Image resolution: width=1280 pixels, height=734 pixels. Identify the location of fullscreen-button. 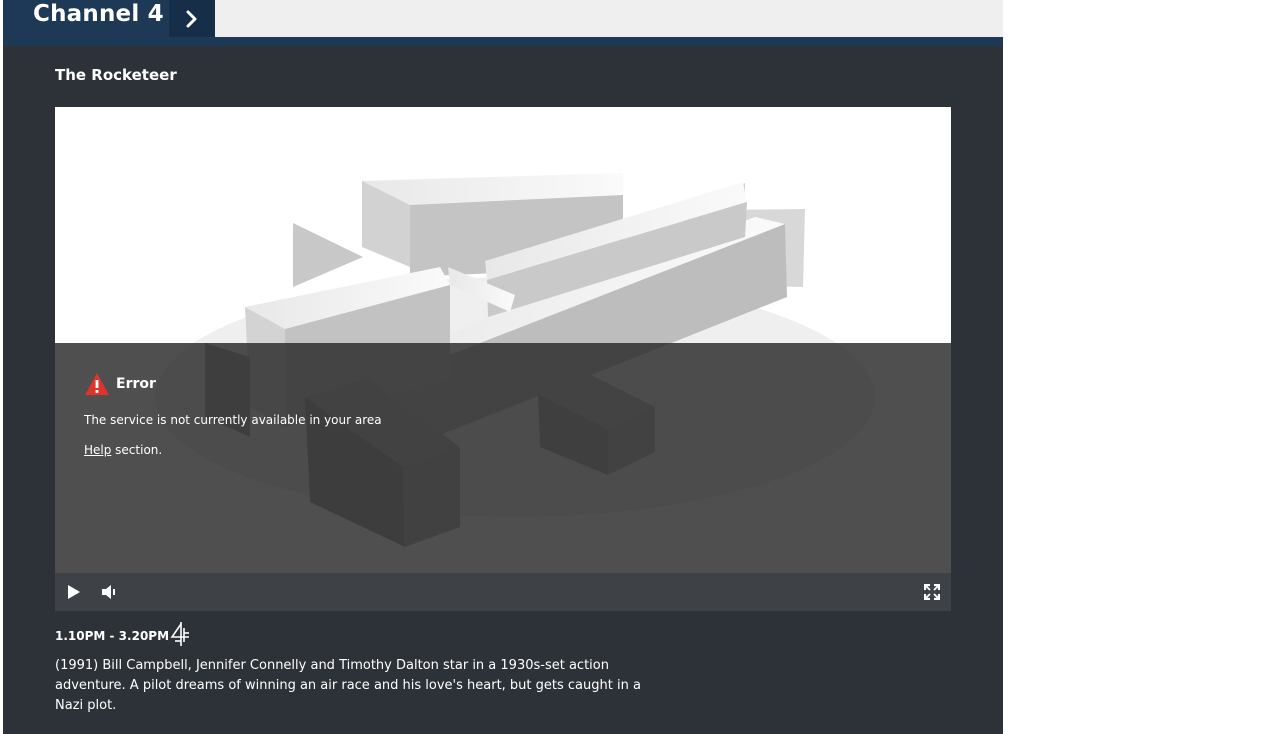
(932, 592).